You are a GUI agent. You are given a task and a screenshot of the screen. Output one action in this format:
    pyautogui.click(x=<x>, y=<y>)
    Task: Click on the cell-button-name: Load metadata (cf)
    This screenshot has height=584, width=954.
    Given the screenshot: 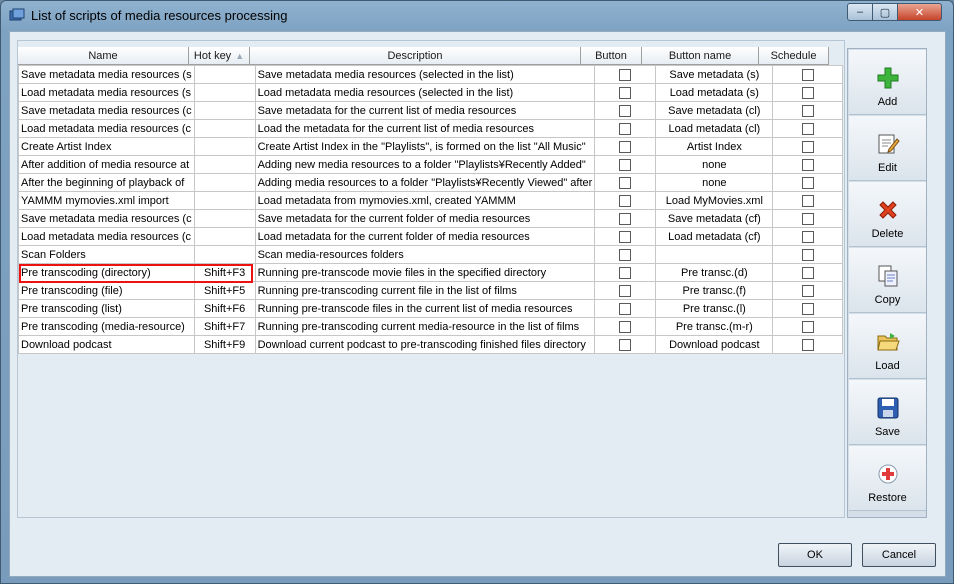 What is the action you would take?
    pyautogui.click(x=714, y=236)
    